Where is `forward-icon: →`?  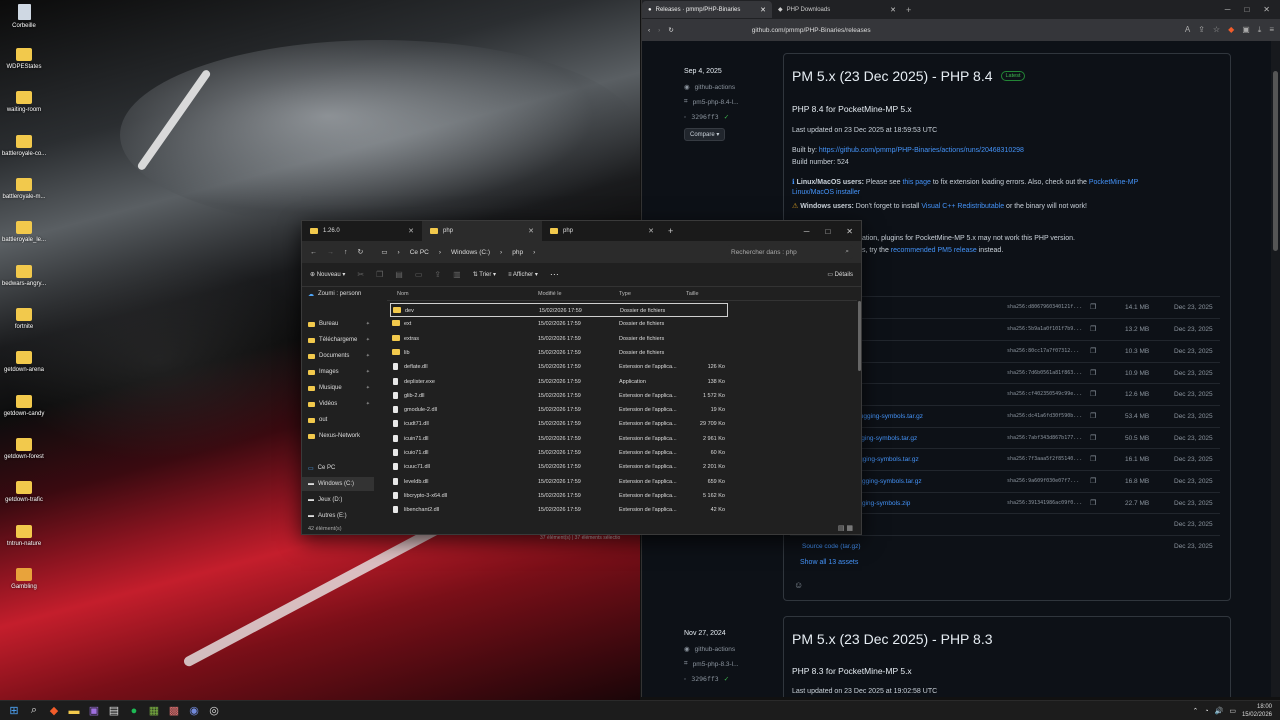
forward-icon: → is located at coordinates (330, 252).